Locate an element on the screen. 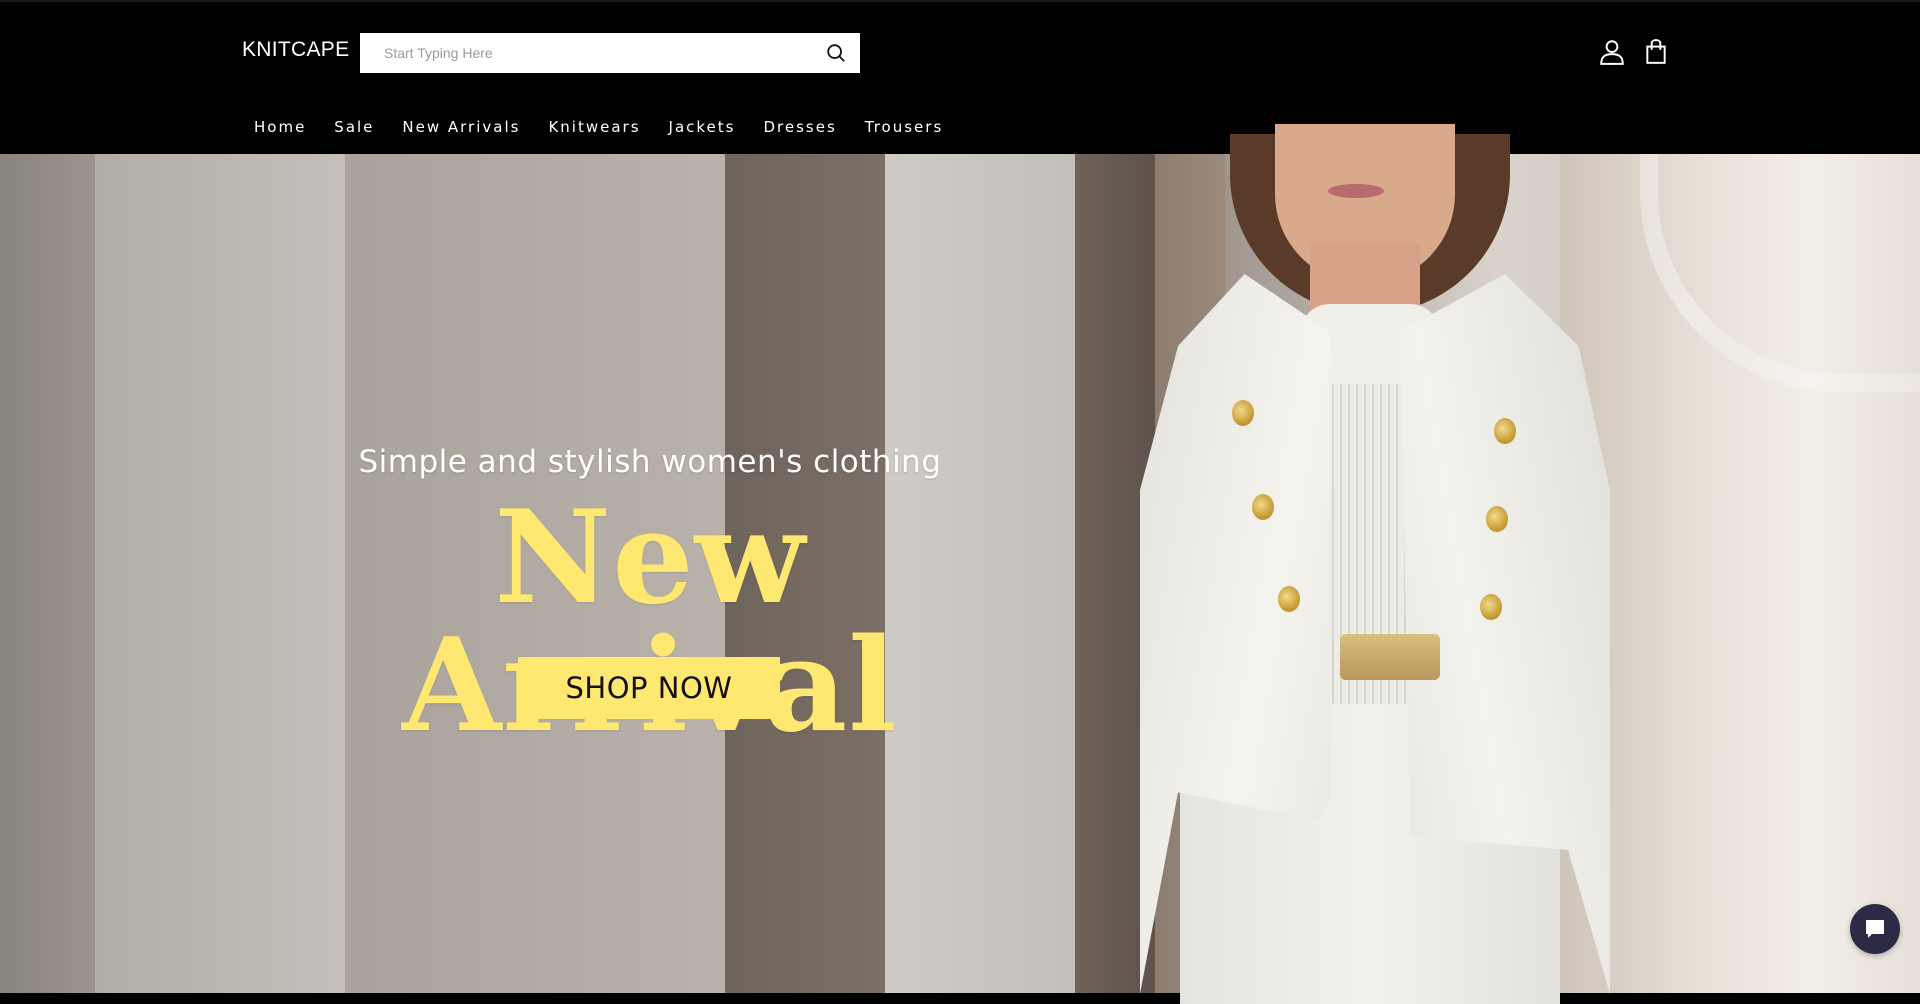 The width and height of the screenshot is (1920, 1004). gold-belt is located at coordinates (1390, 657).